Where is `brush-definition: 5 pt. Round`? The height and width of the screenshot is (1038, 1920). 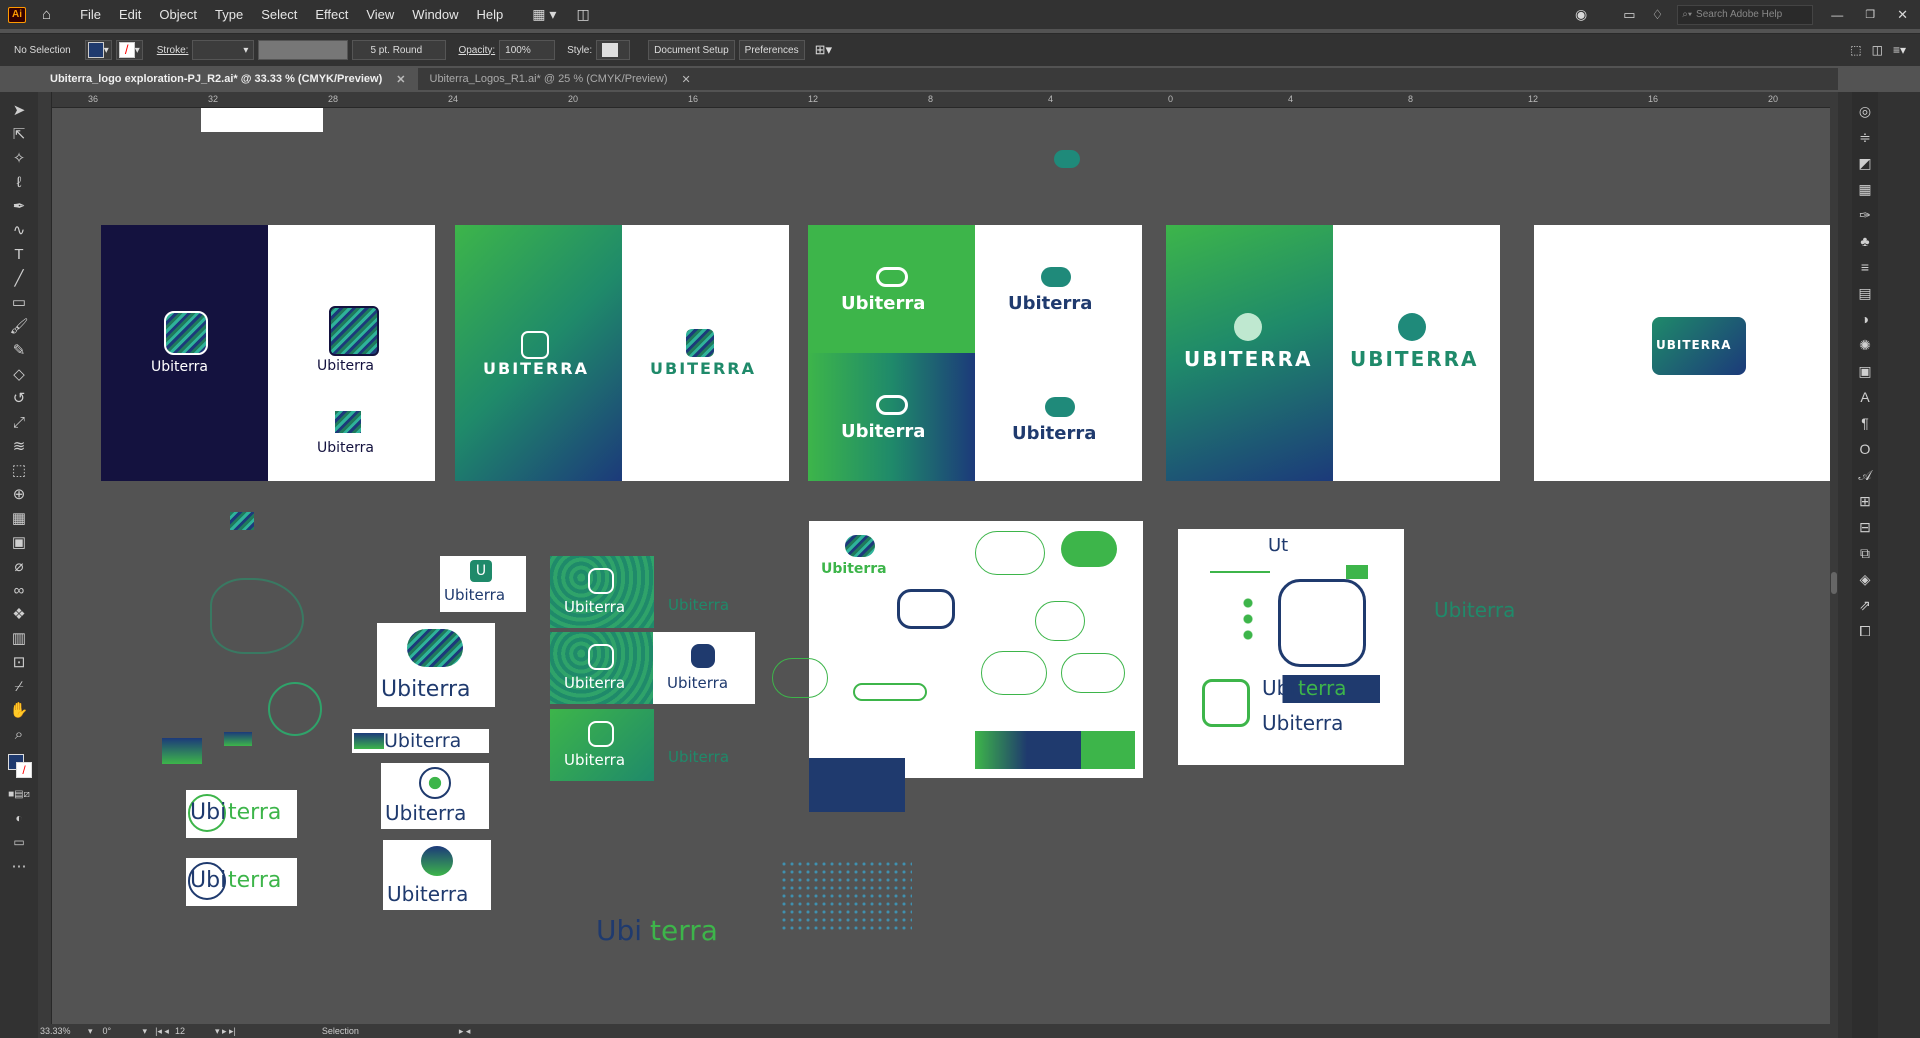
brush-definition: 5 pt. Round is located at coordinates (399, 50).